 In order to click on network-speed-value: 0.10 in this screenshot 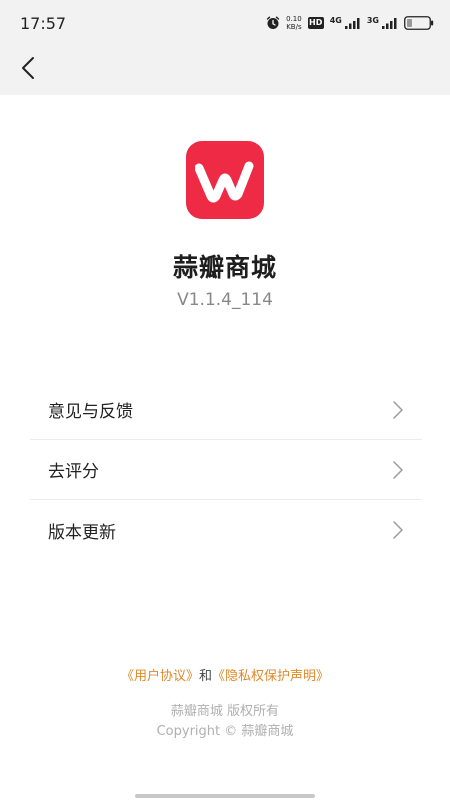, I will do `click(294, 19)`.